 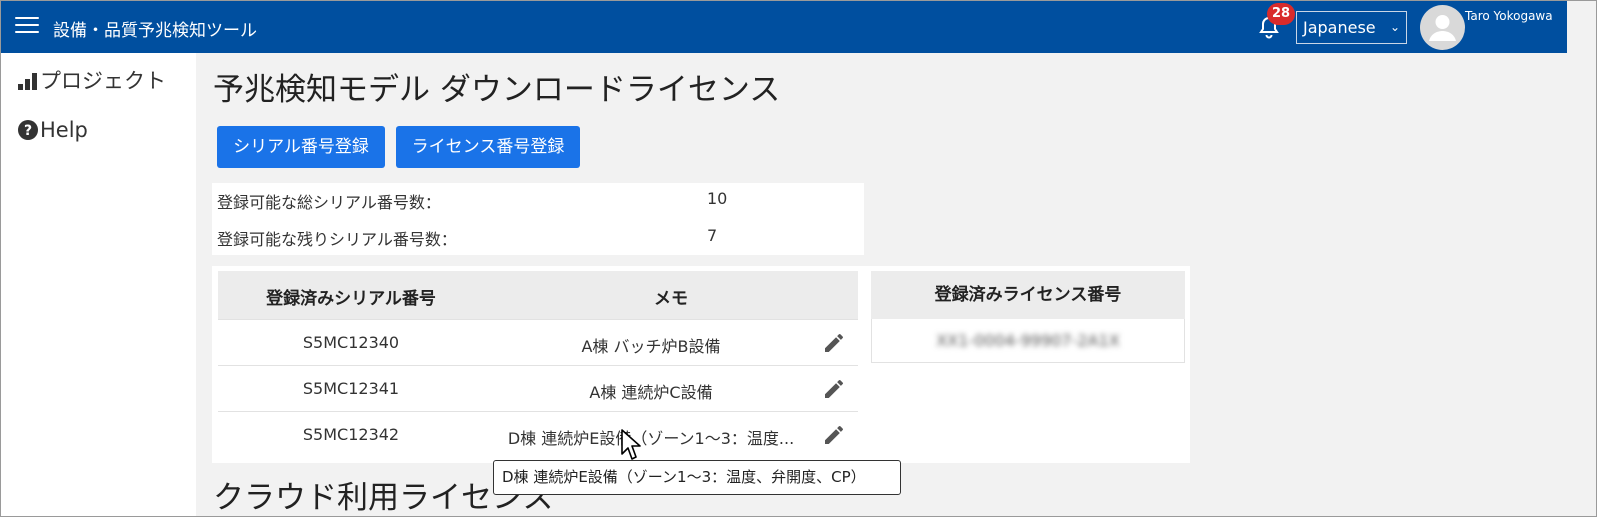 I want to click on column-header-license: 登録済みライセンス番号, so click(x=1028, y=295).